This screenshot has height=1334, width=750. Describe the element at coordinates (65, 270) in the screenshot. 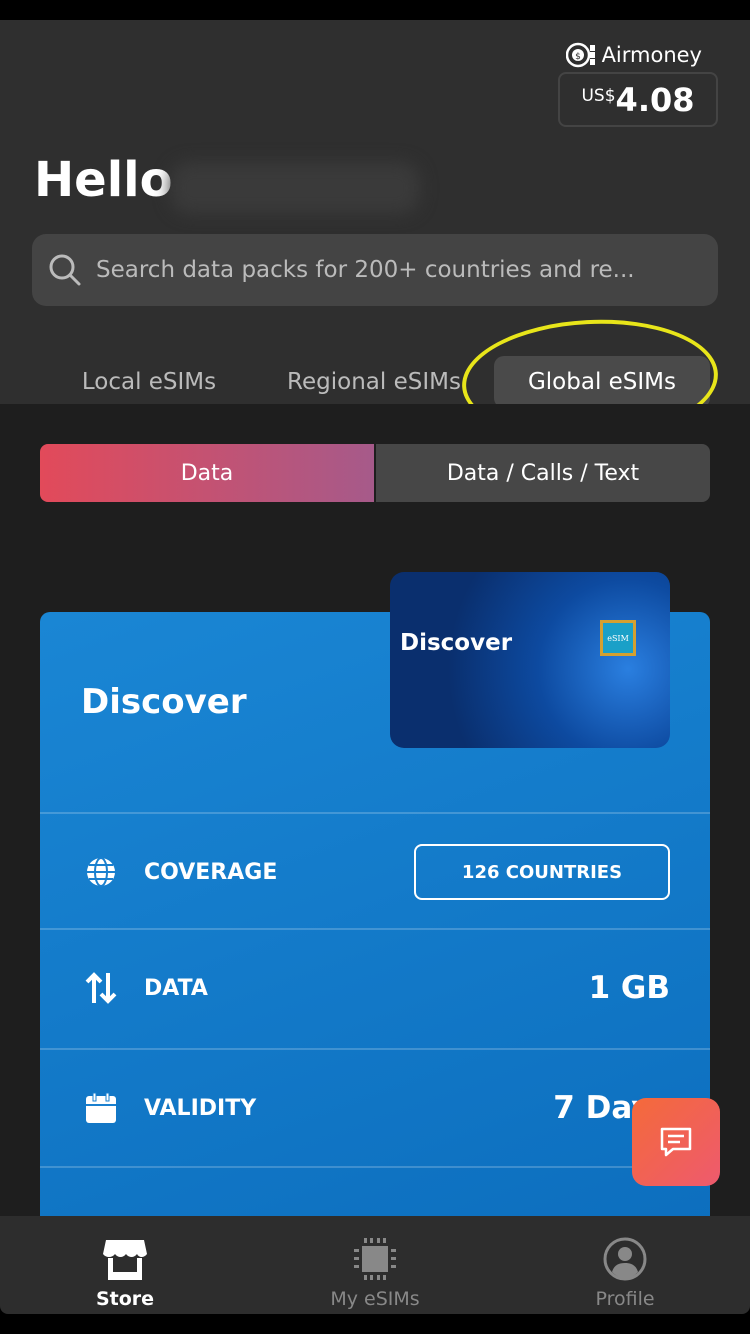

I see `search-icon` at that location.